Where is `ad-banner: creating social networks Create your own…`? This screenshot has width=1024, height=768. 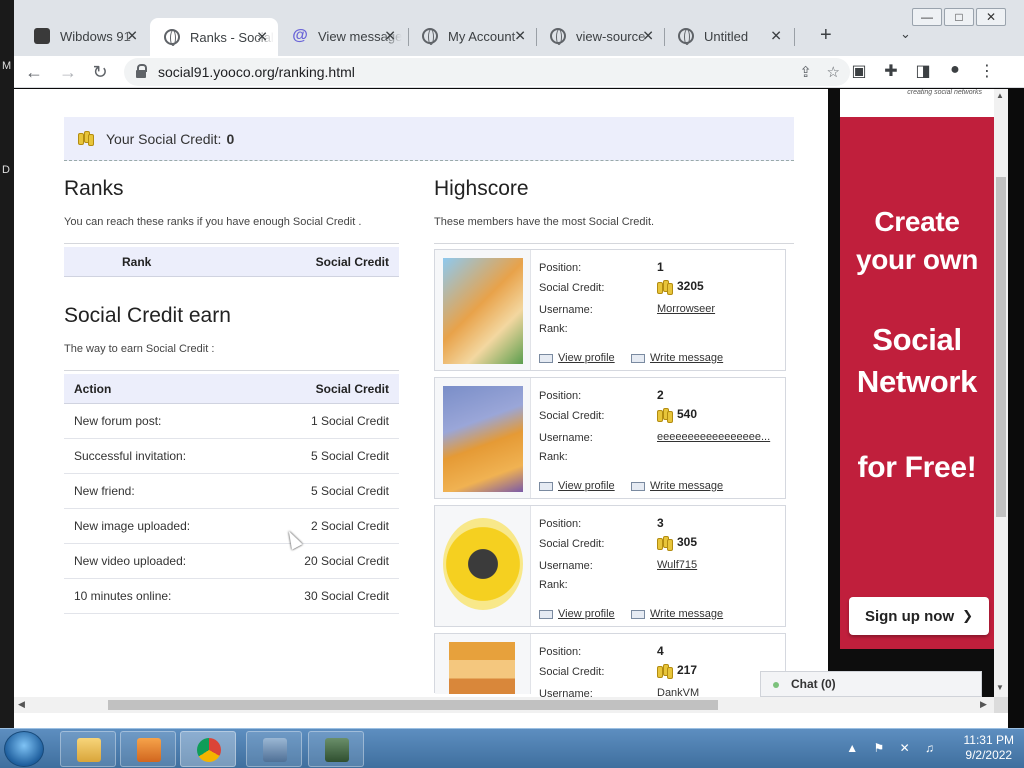
ad-banner: creating social networks Create your own… is located at coordinates (917, 369).